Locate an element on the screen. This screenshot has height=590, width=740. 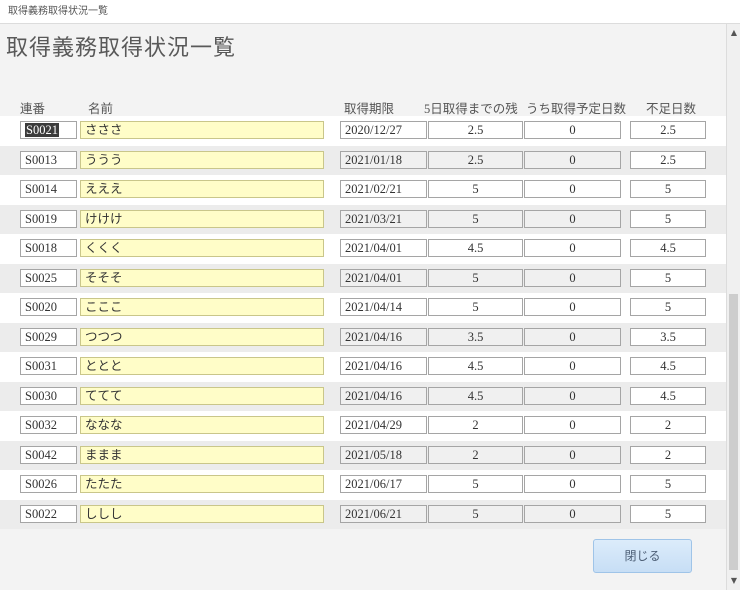
name-field: くくく is located at coordinates (202, 248).